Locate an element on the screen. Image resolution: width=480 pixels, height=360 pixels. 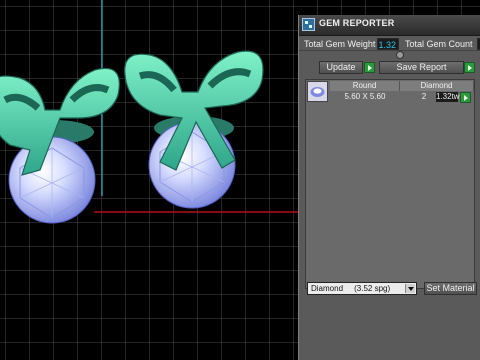
gem-count-cell: 2 is located at coordinates (424, 96).